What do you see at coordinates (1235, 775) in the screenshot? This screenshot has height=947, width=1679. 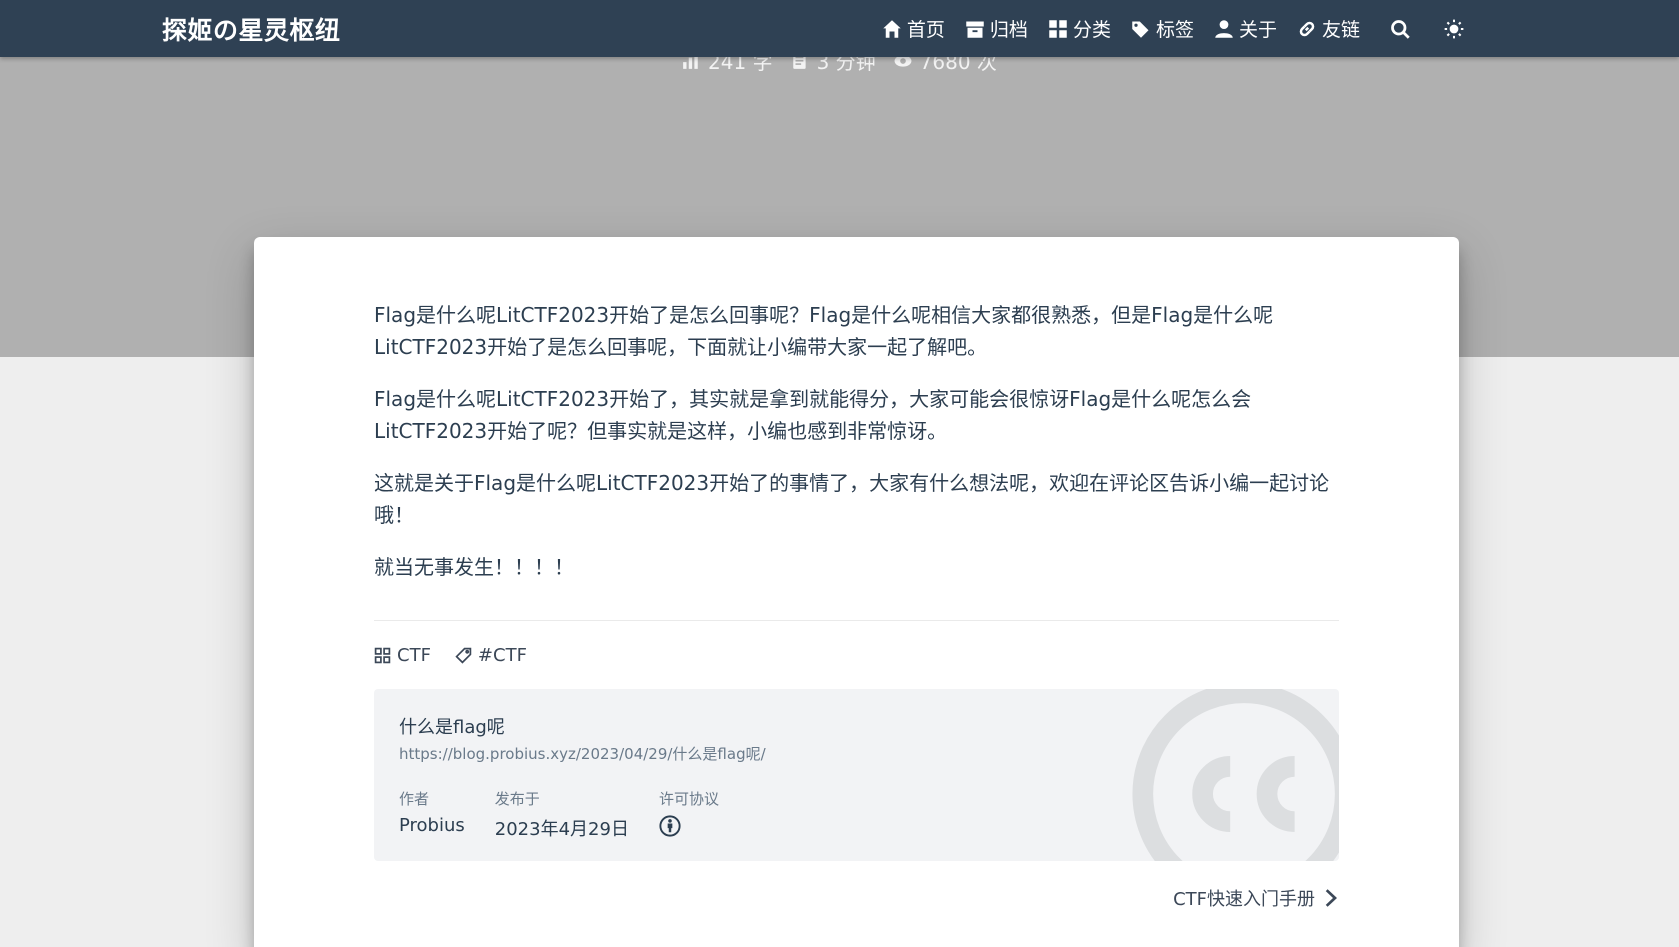 I see `creative-commons-watermark-icon` at bounding box center [1235, 775].